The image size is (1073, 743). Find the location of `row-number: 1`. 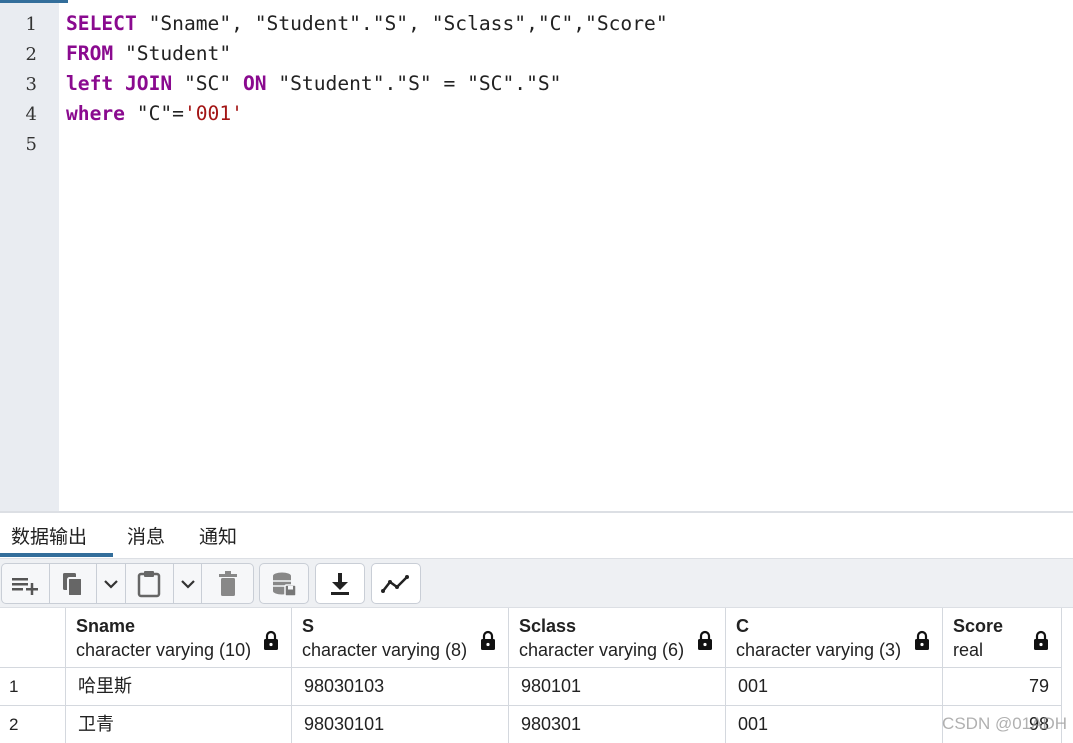

row-number: 1 is located at coordinates (33, 687).